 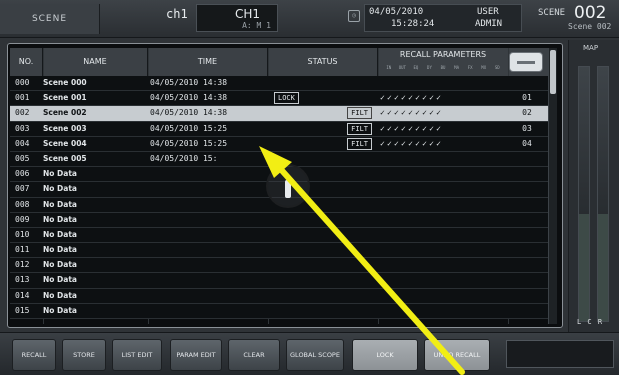 What do you see at coordinates (584, 194) in the screenshot?
I see `meter-bar-left` at bounding box center [584, 194].